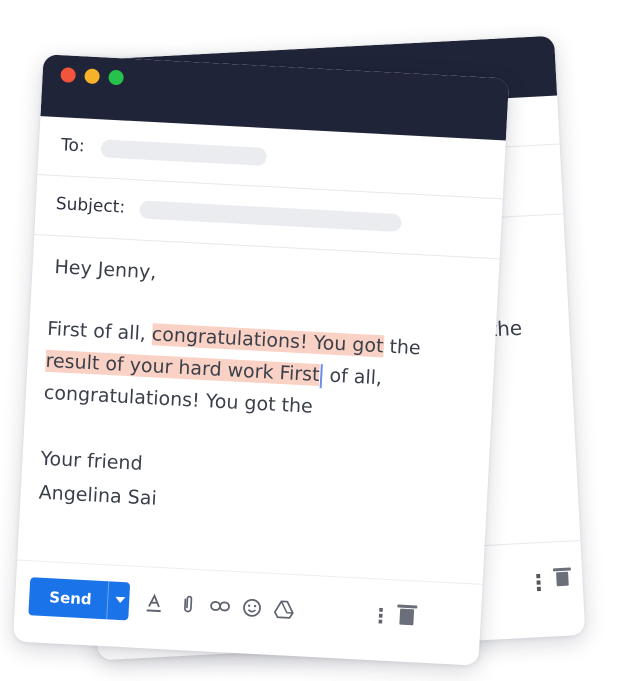  Describe the element at coordinates (402, 347) in the screenshot. I see `body-text: the` at that location.